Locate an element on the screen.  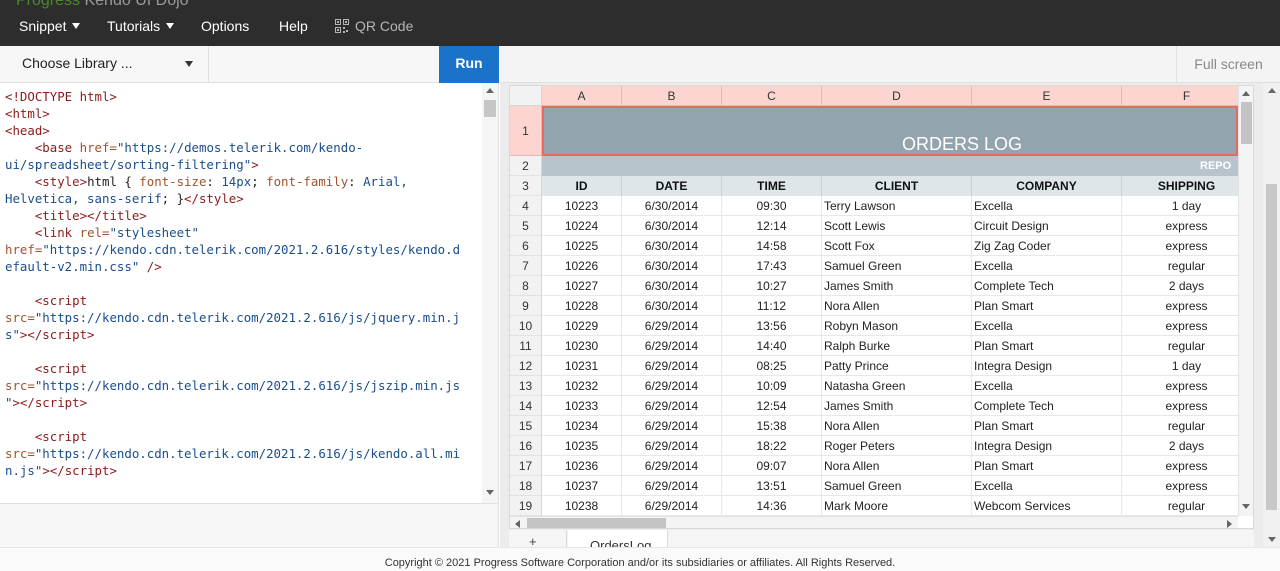
nav-options-link: Options is located at coordinates (225, 26).